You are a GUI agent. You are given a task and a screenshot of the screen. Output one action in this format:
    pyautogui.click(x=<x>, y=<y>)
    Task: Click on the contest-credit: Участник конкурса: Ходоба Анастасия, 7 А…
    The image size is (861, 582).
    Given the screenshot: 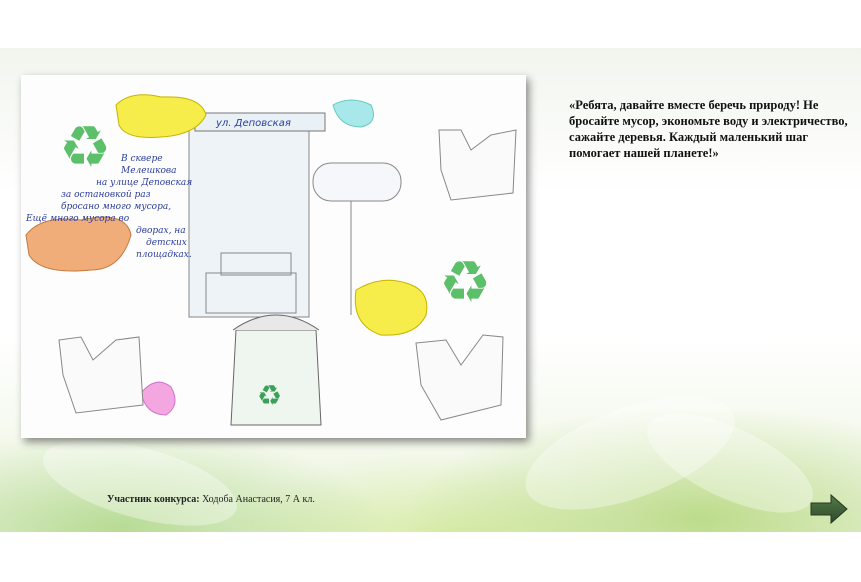 What is the action you would take?
    pyautogui.click(x=211, y=499)
    